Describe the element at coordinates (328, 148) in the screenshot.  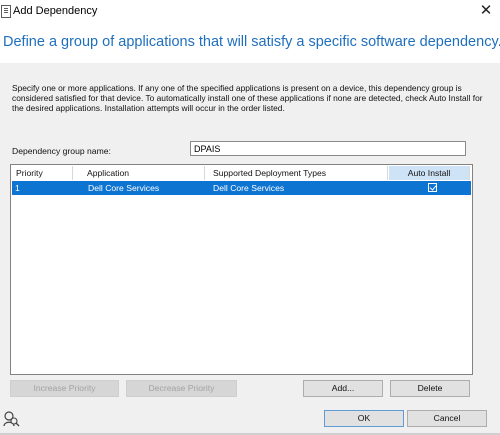
I see `group-name-input: DPAIS` at that location.